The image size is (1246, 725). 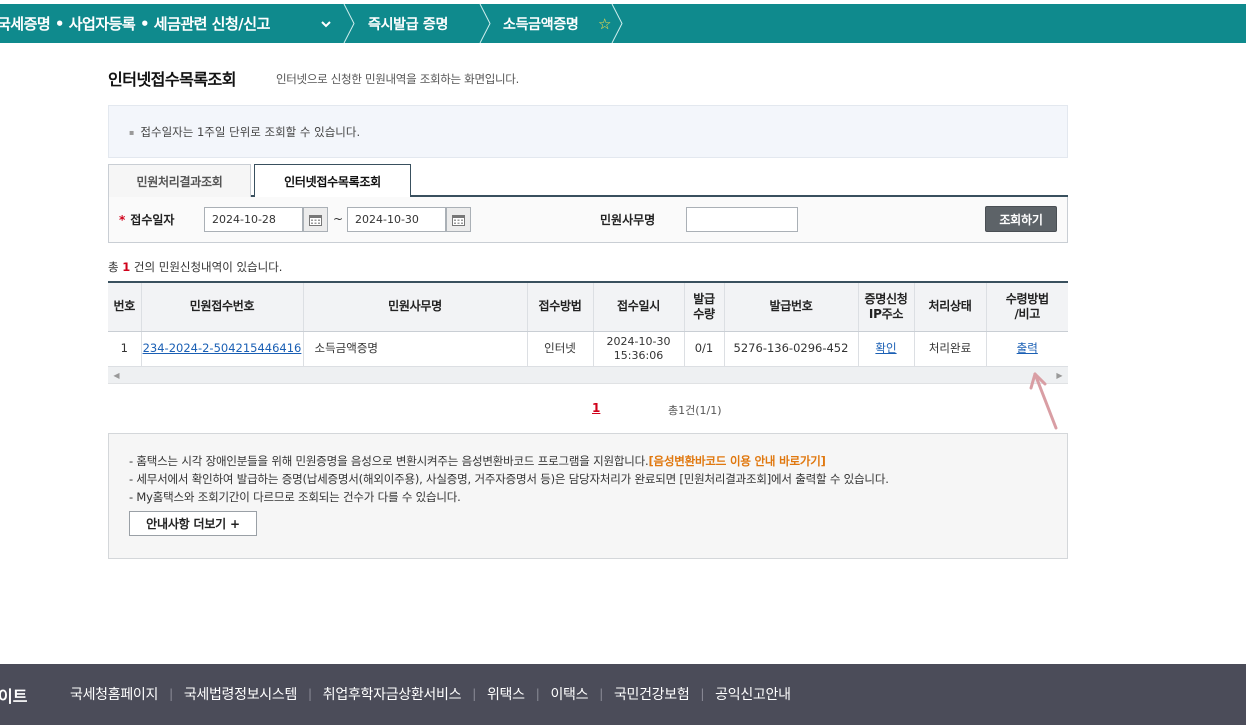 I want to click on page-description: 인터넷으로 신청한 민원내역을 조회하는 화면입니다., so click(x=397, y=79).